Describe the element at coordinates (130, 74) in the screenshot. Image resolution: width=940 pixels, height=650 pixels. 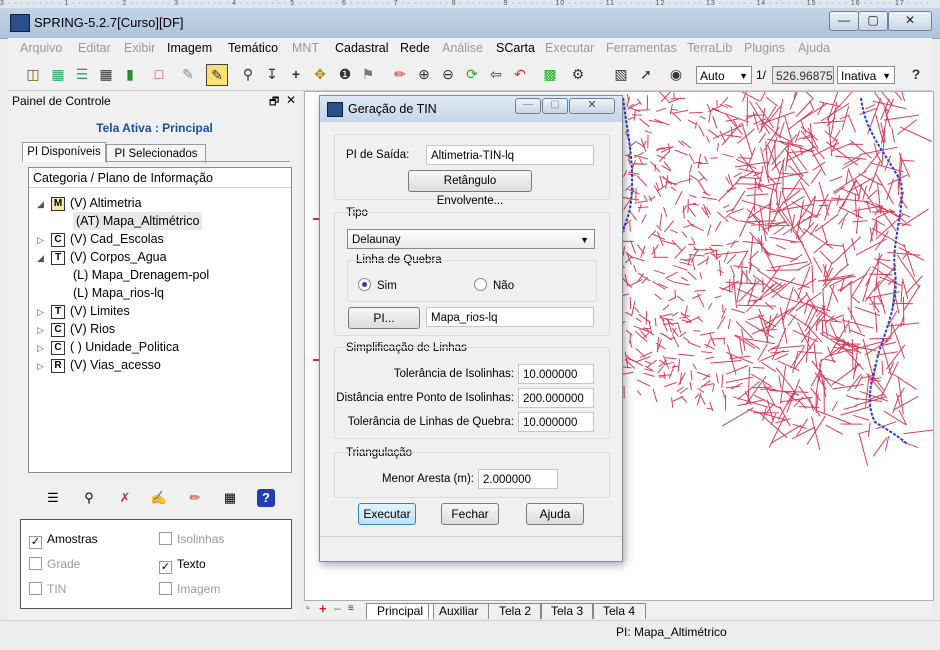
I see `eraser-icon: ▮` at that location.